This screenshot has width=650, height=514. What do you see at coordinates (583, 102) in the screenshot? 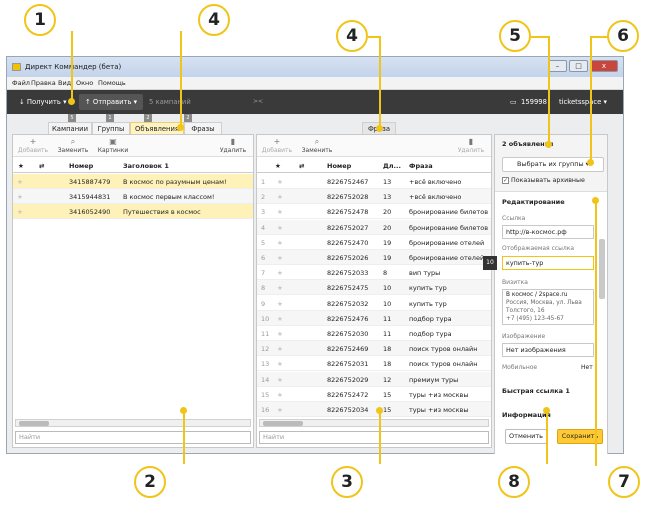
I see `login-menu: ticketsspace ▾` at bounding box center [583, 102].